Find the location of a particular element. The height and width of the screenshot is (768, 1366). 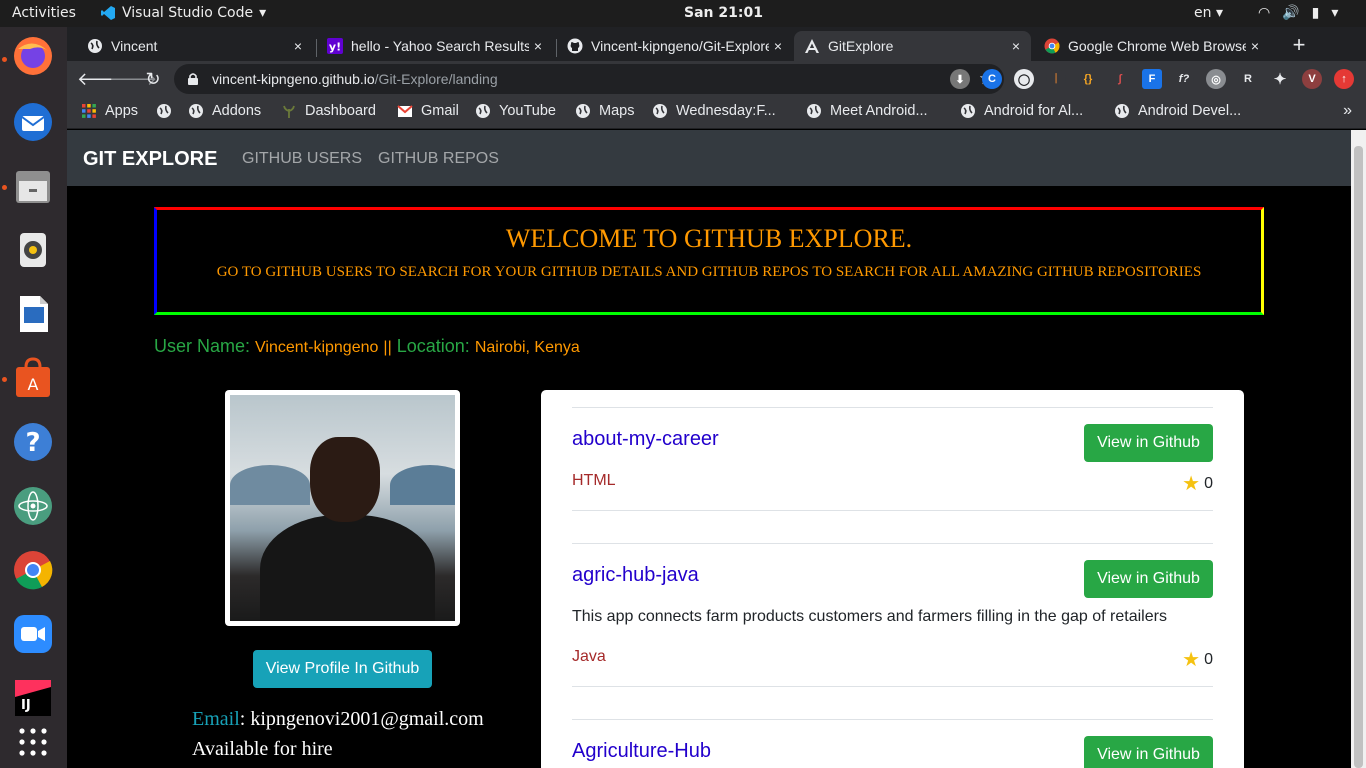

tab-vincent: Vincent × is located at coordinates (195, 46).